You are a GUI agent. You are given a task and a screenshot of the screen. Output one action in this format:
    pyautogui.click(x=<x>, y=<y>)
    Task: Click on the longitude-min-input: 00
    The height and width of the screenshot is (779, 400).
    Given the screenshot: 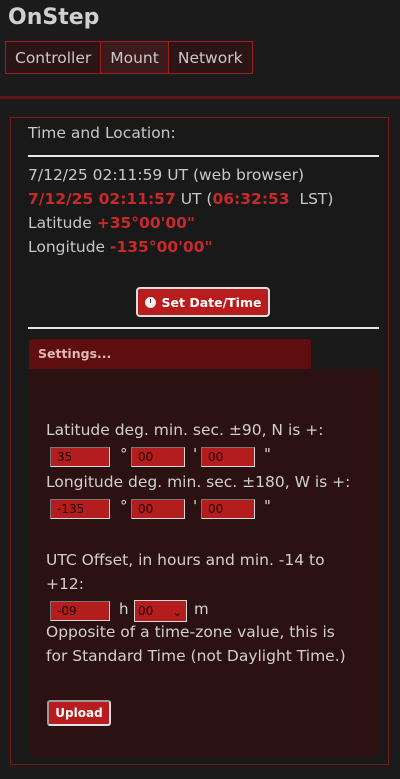 What is the action you would take?
    pyautogui.click(x=158, y=509)
    